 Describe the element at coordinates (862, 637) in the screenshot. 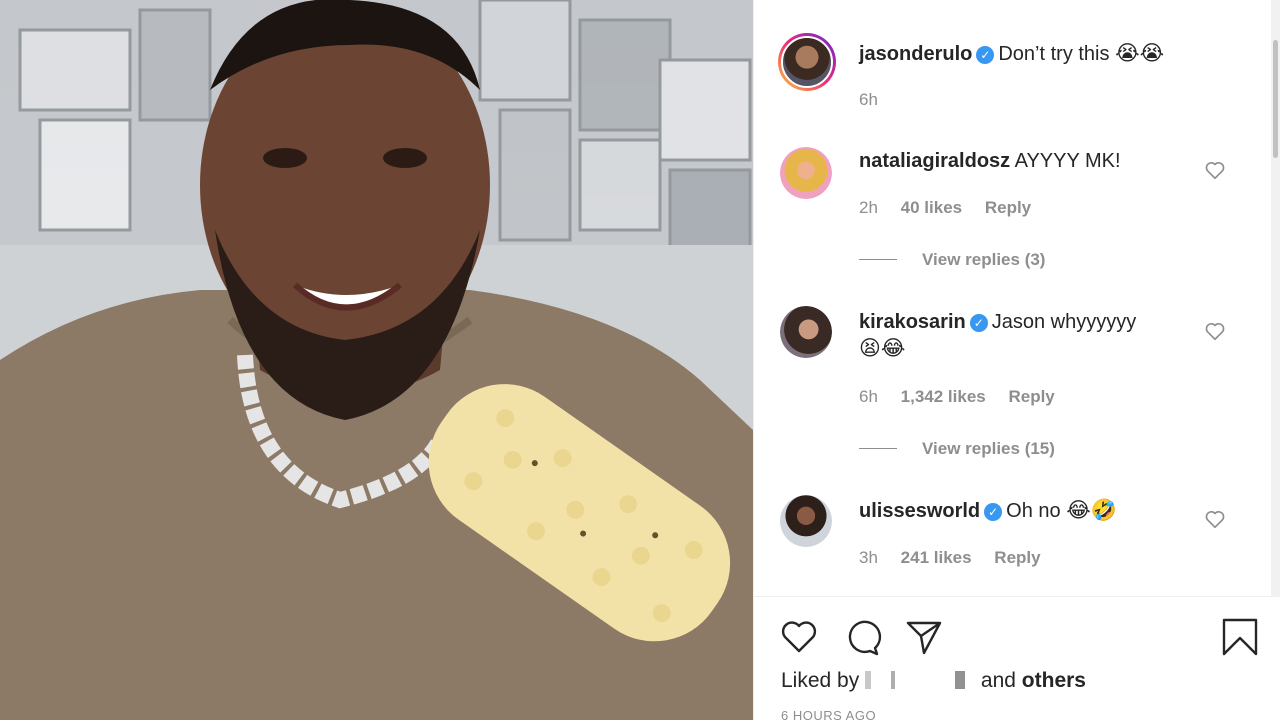

I see `comment-icon` at that location.